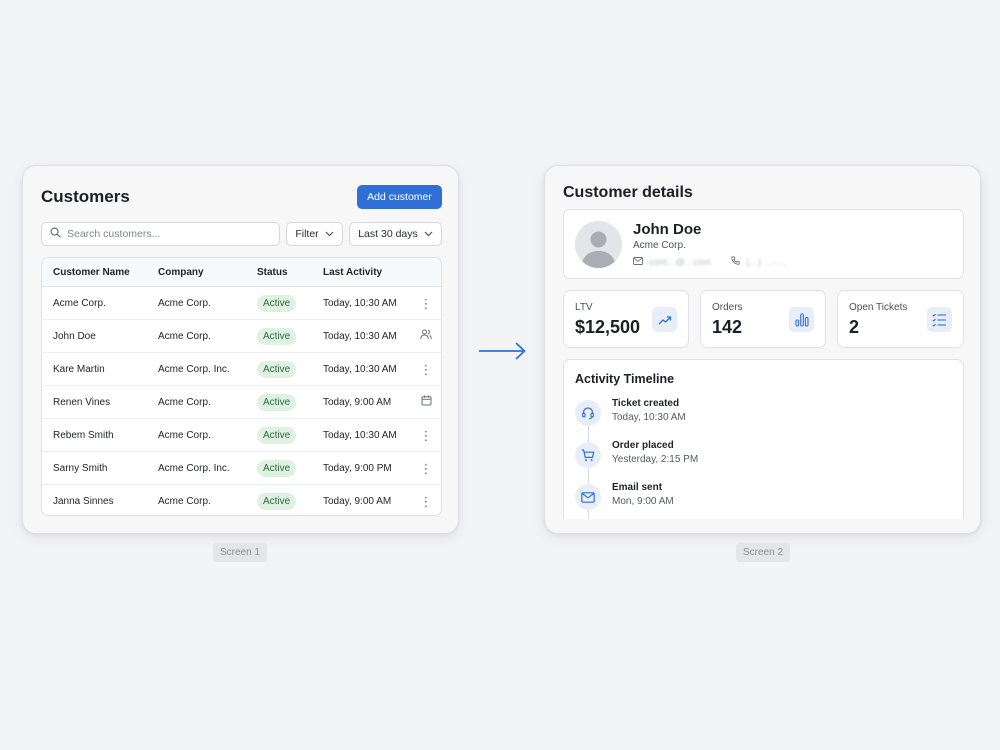 This screenshot has height=750, width=1000. Describe the element at coordinates (801, 319) in the screenshot. I see `bar-chart-icon` at that location.